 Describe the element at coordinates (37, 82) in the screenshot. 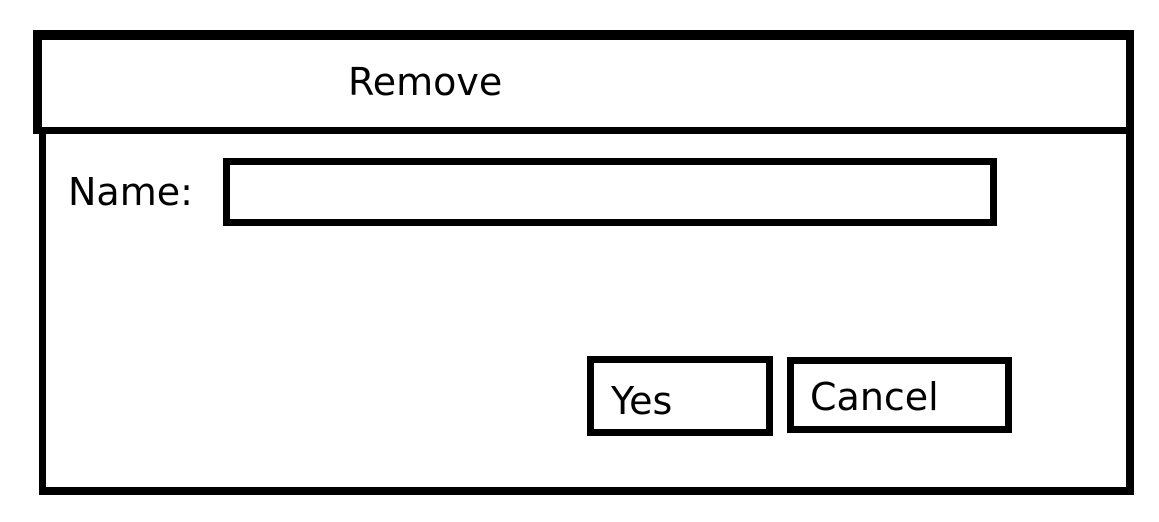

I see `dialog-border-left-title` at that location.